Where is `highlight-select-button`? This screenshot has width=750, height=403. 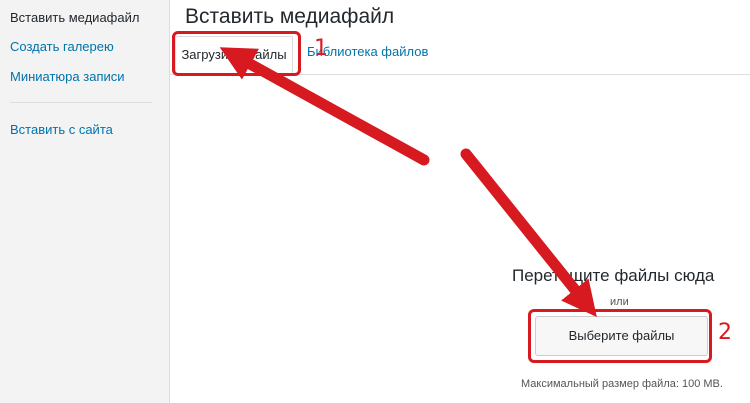
highlight-select-button is located at coordinates (620, 336).